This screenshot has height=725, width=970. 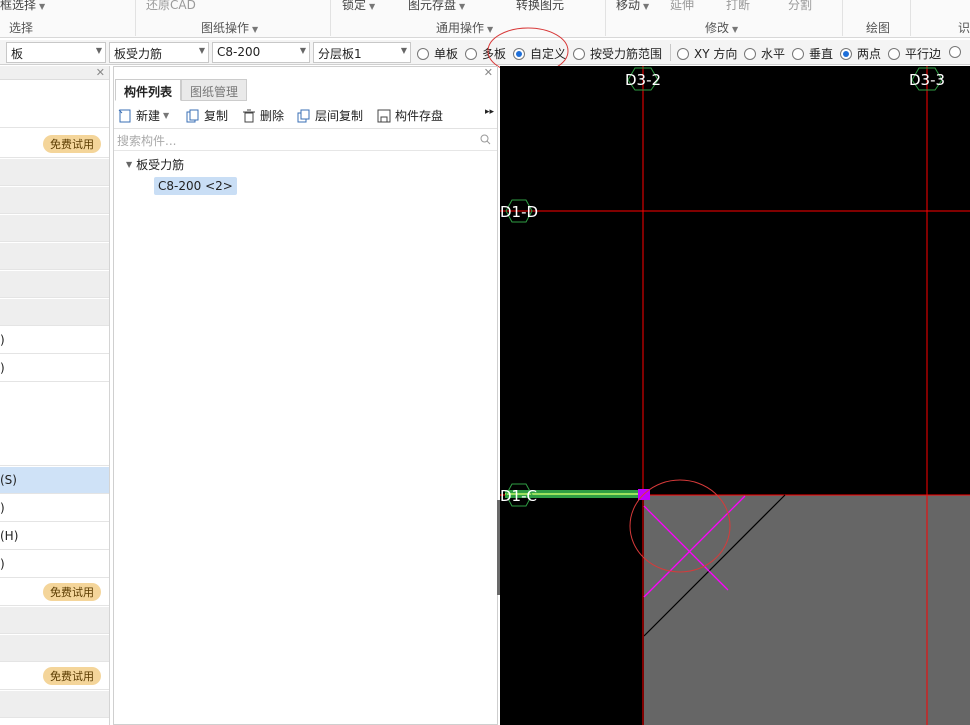 I want to click on group-label-drawing-ops: 图纸操作 ▼, so click(x=229, y=27).